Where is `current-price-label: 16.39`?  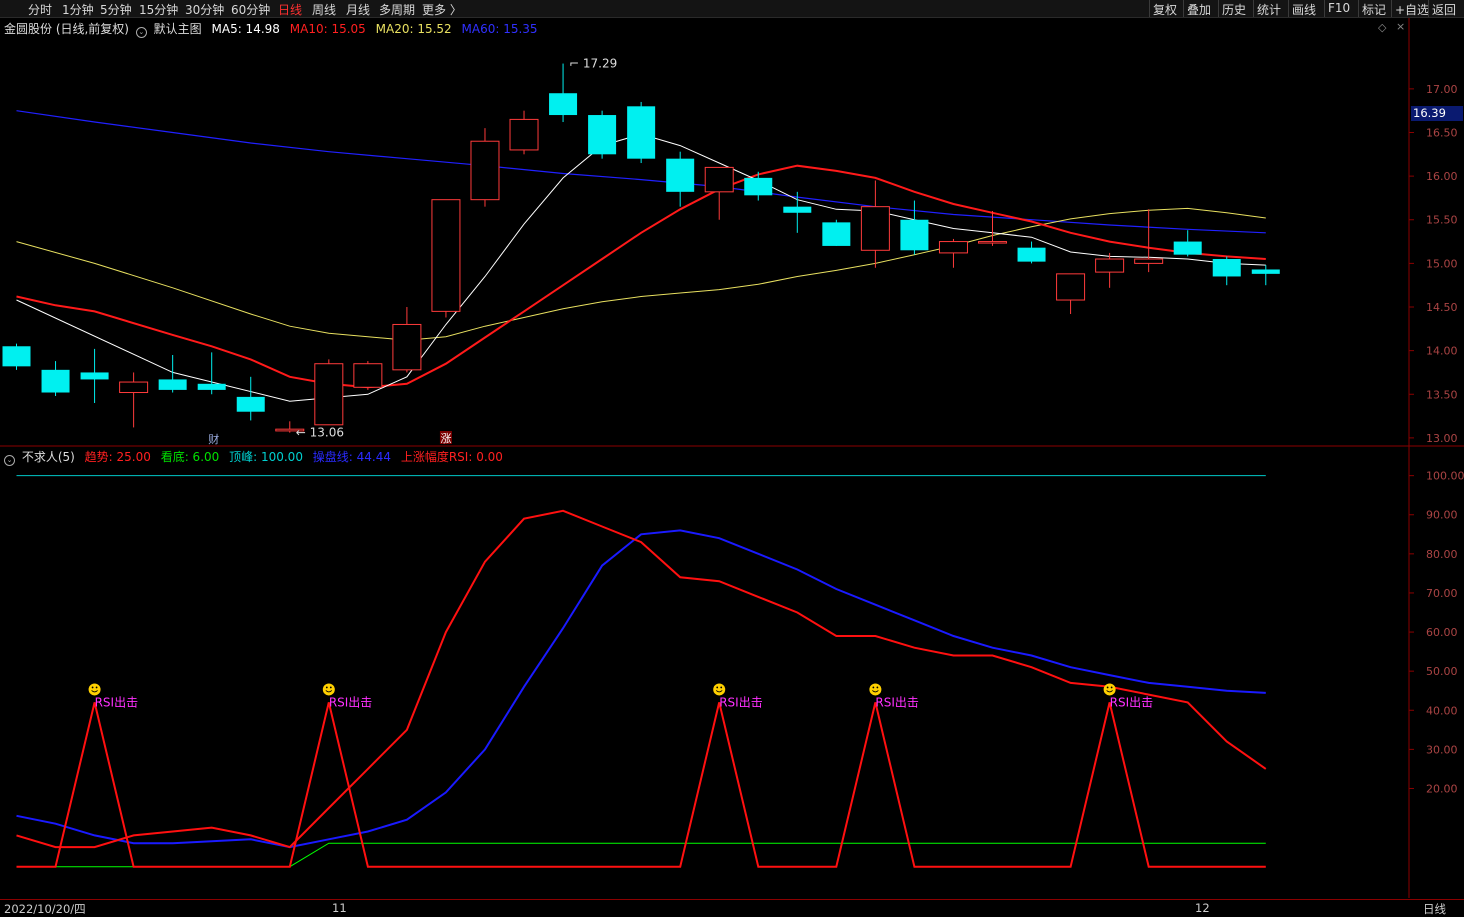
current-price-label: 16.39 is located at coordinates (1437, 113).